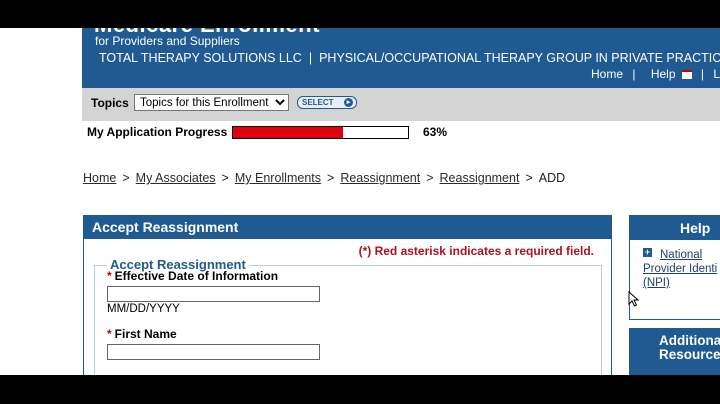  I want to click on home-link: Home, so click(607, 74).